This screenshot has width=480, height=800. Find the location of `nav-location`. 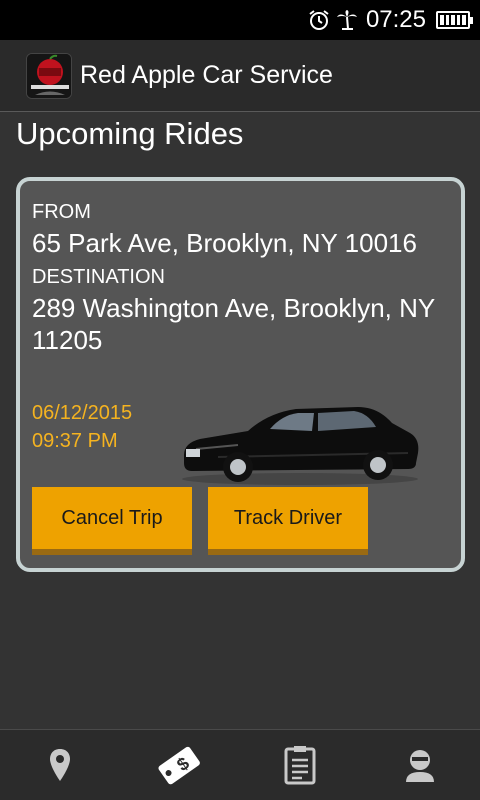

nav-location is located at coordinates (60, 765).